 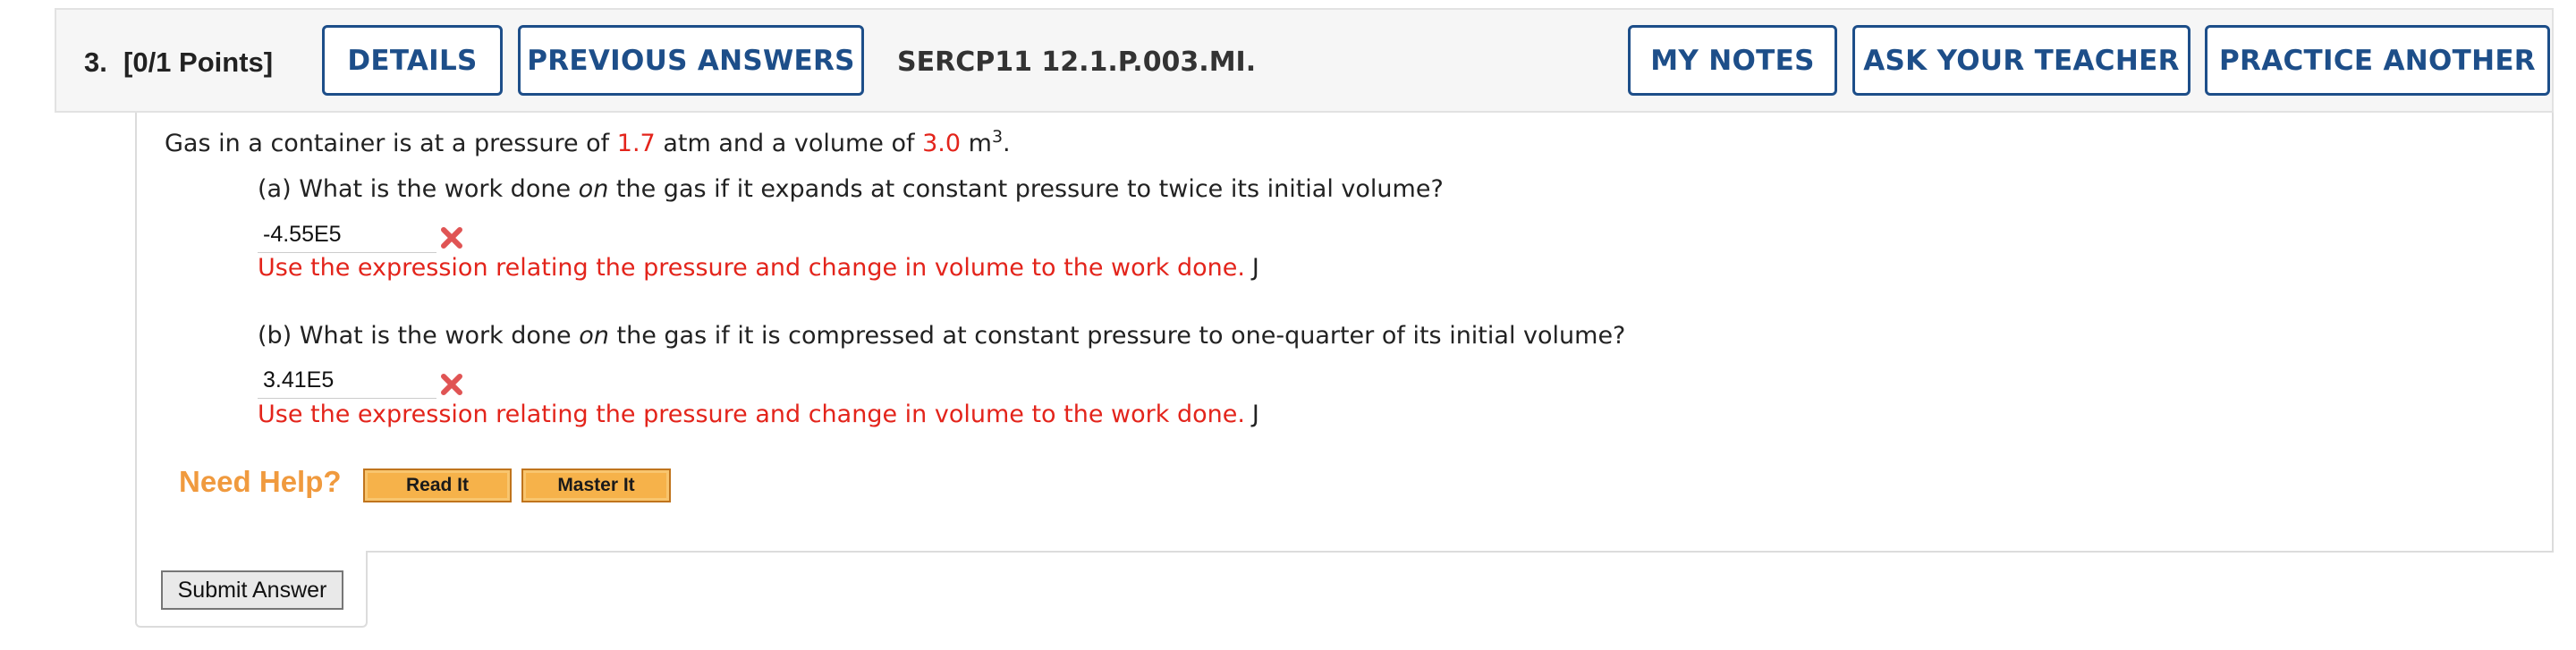 I want to click on need-help-label: Need Help?, so click(x=260, y=481).